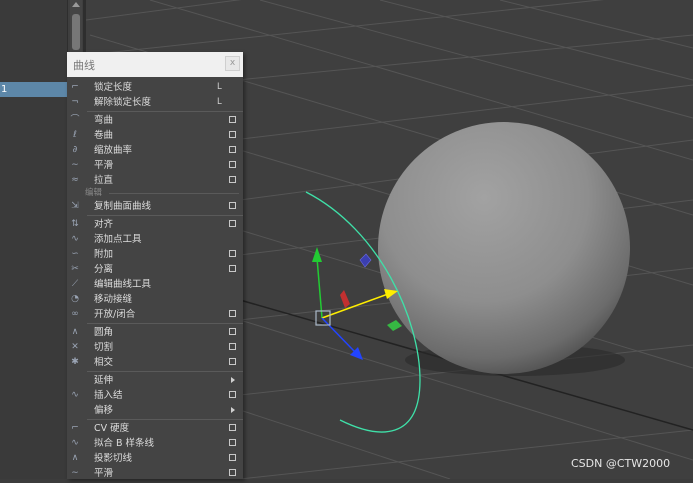 The image size is (693, 483). I want to click on menu-item-label: 编辑曲线工具, so click(123, 284).